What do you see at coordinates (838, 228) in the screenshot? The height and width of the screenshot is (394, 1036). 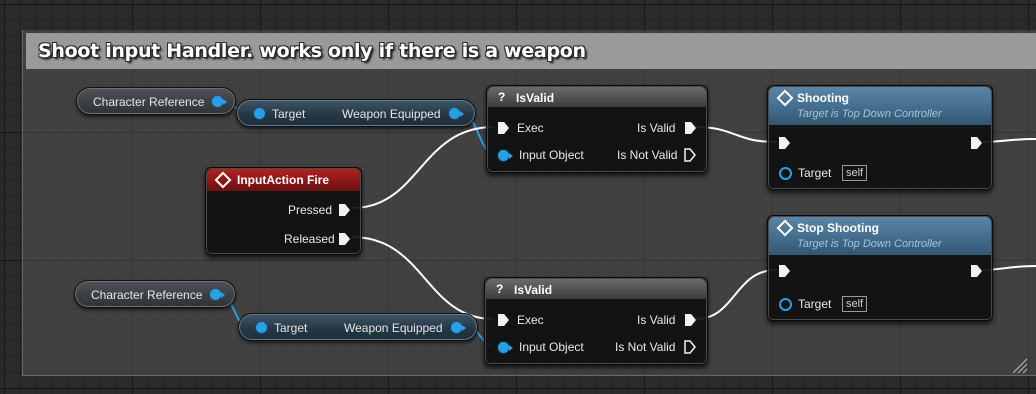 I see `node-title: Stop Shooting` at bounding box center [838, 228].